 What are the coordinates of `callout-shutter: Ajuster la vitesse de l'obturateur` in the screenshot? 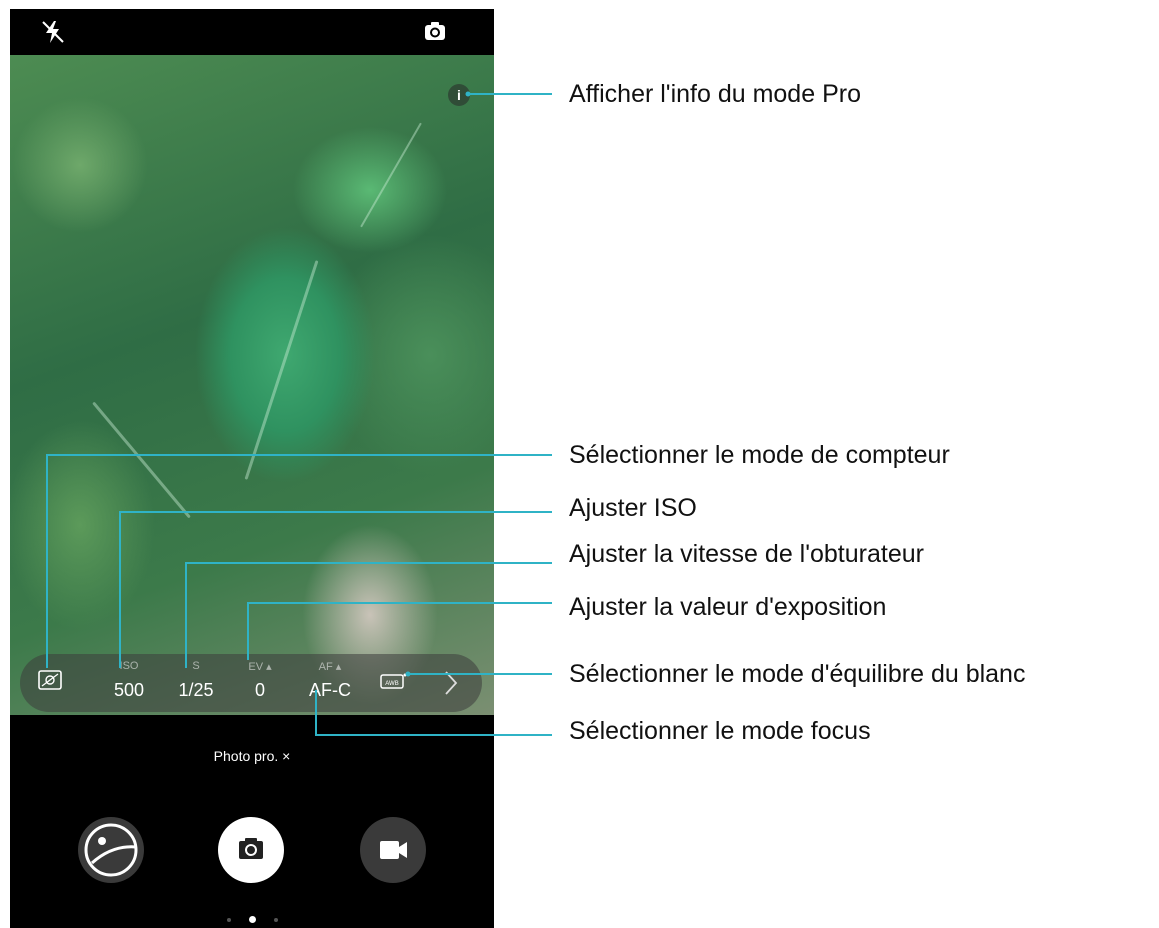 It's located at (746, 554).